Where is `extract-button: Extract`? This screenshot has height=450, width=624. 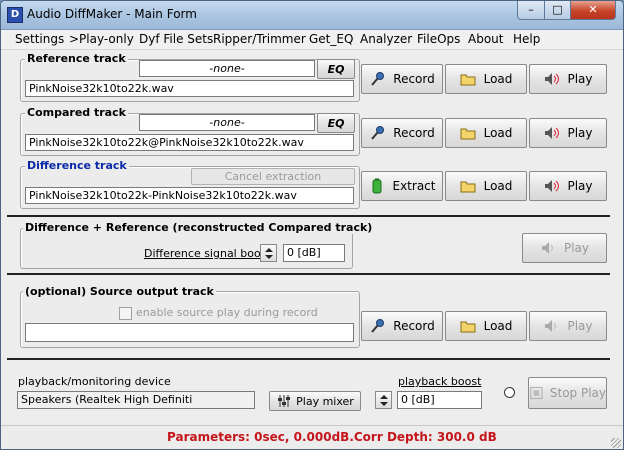
extract-button: Extract is located at coordinates (402, 186).